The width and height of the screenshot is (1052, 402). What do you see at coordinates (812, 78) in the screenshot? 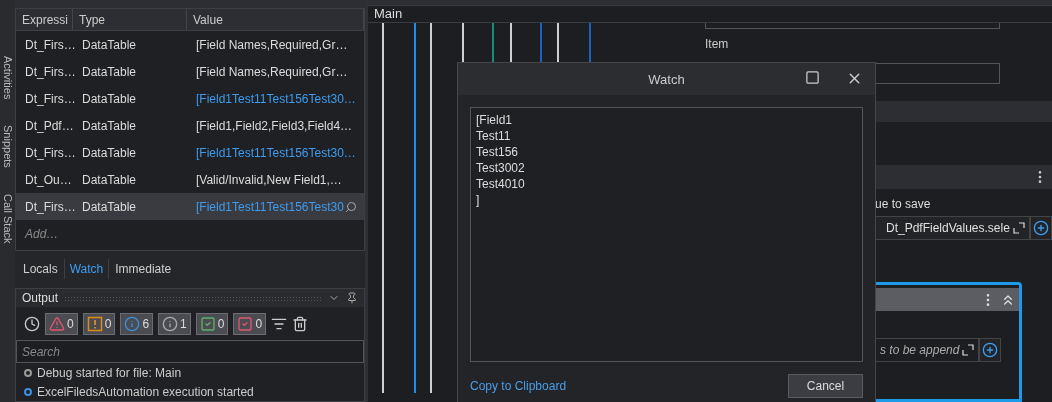
I see `maximize-button` at bounding box center [812, 78].